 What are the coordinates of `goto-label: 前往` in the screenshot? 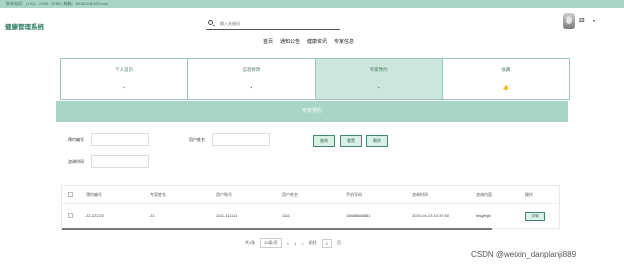 It's located at (312, 242).